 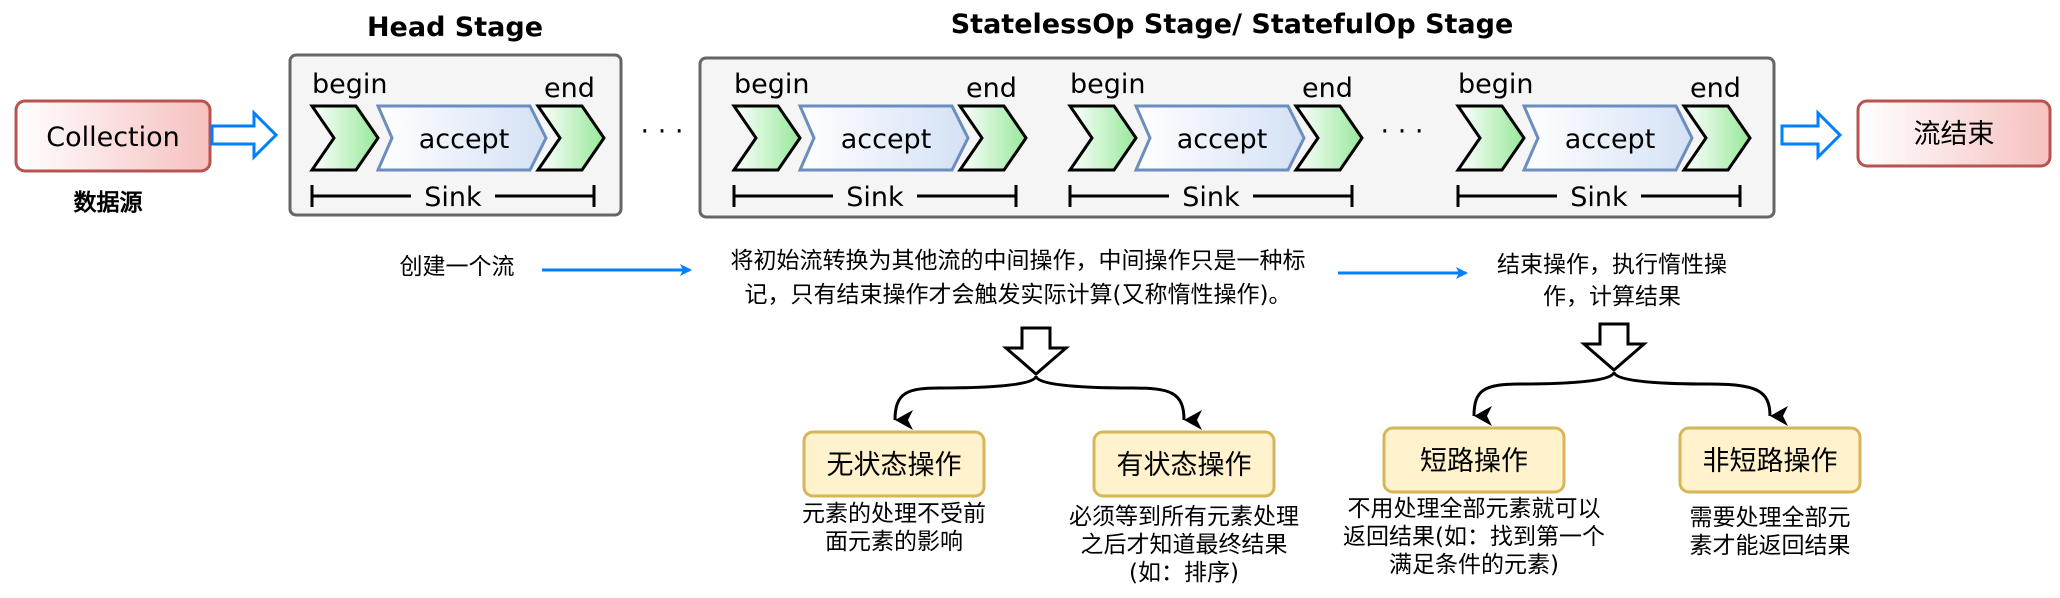 I want to click on stateful-desc-line-3: (如：排序), so click(x=1184, y=573).